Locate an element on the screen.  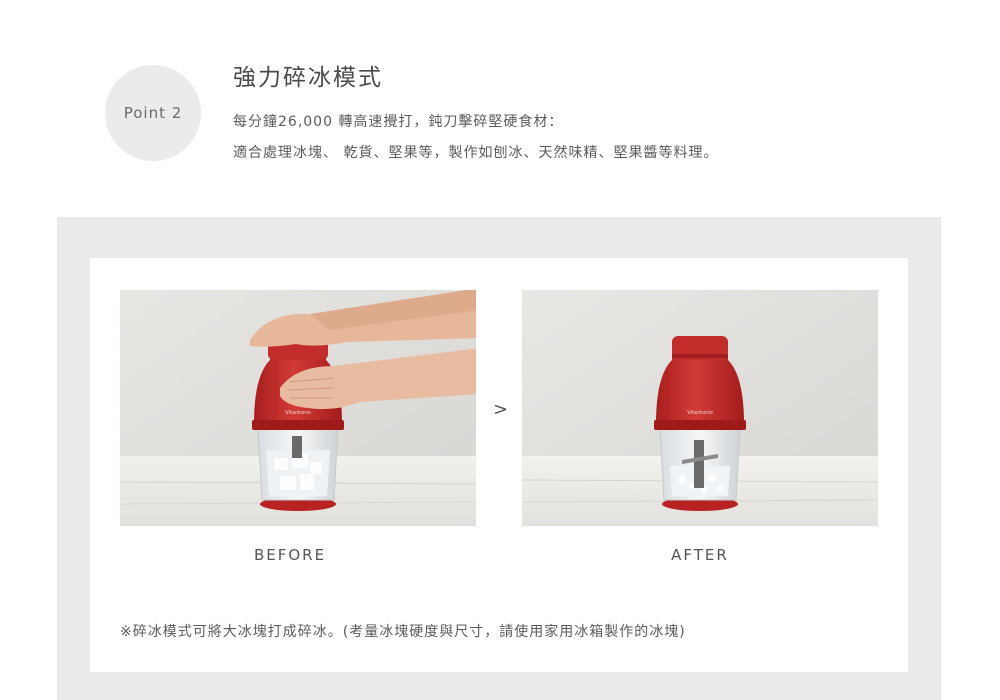
brand-logo-after: Vitantonio is located at coordinates (700, 413).